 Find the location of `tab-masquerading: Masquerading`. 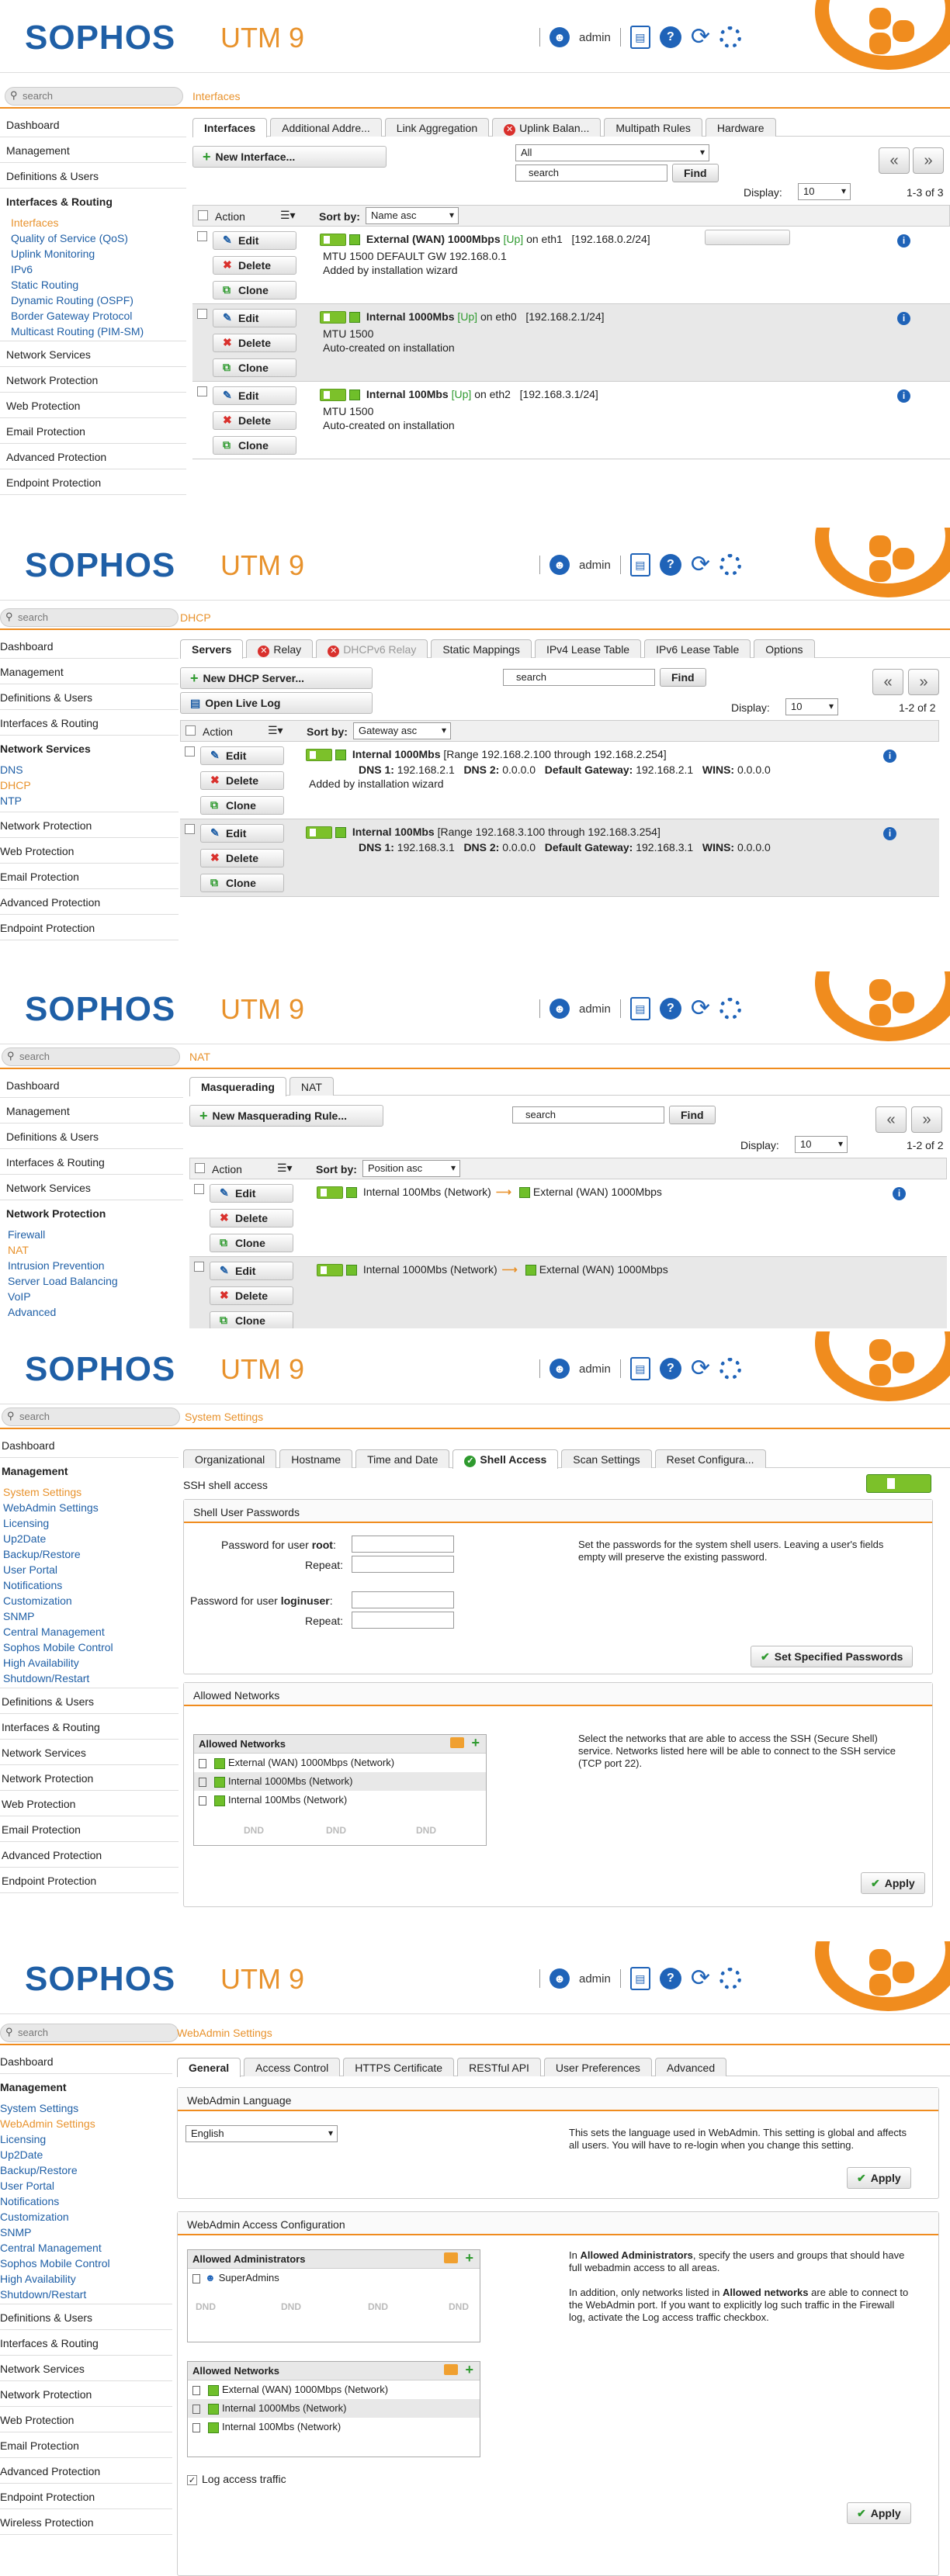

tab-masquerading: Masquerading is located at coordinates (237, 1086).